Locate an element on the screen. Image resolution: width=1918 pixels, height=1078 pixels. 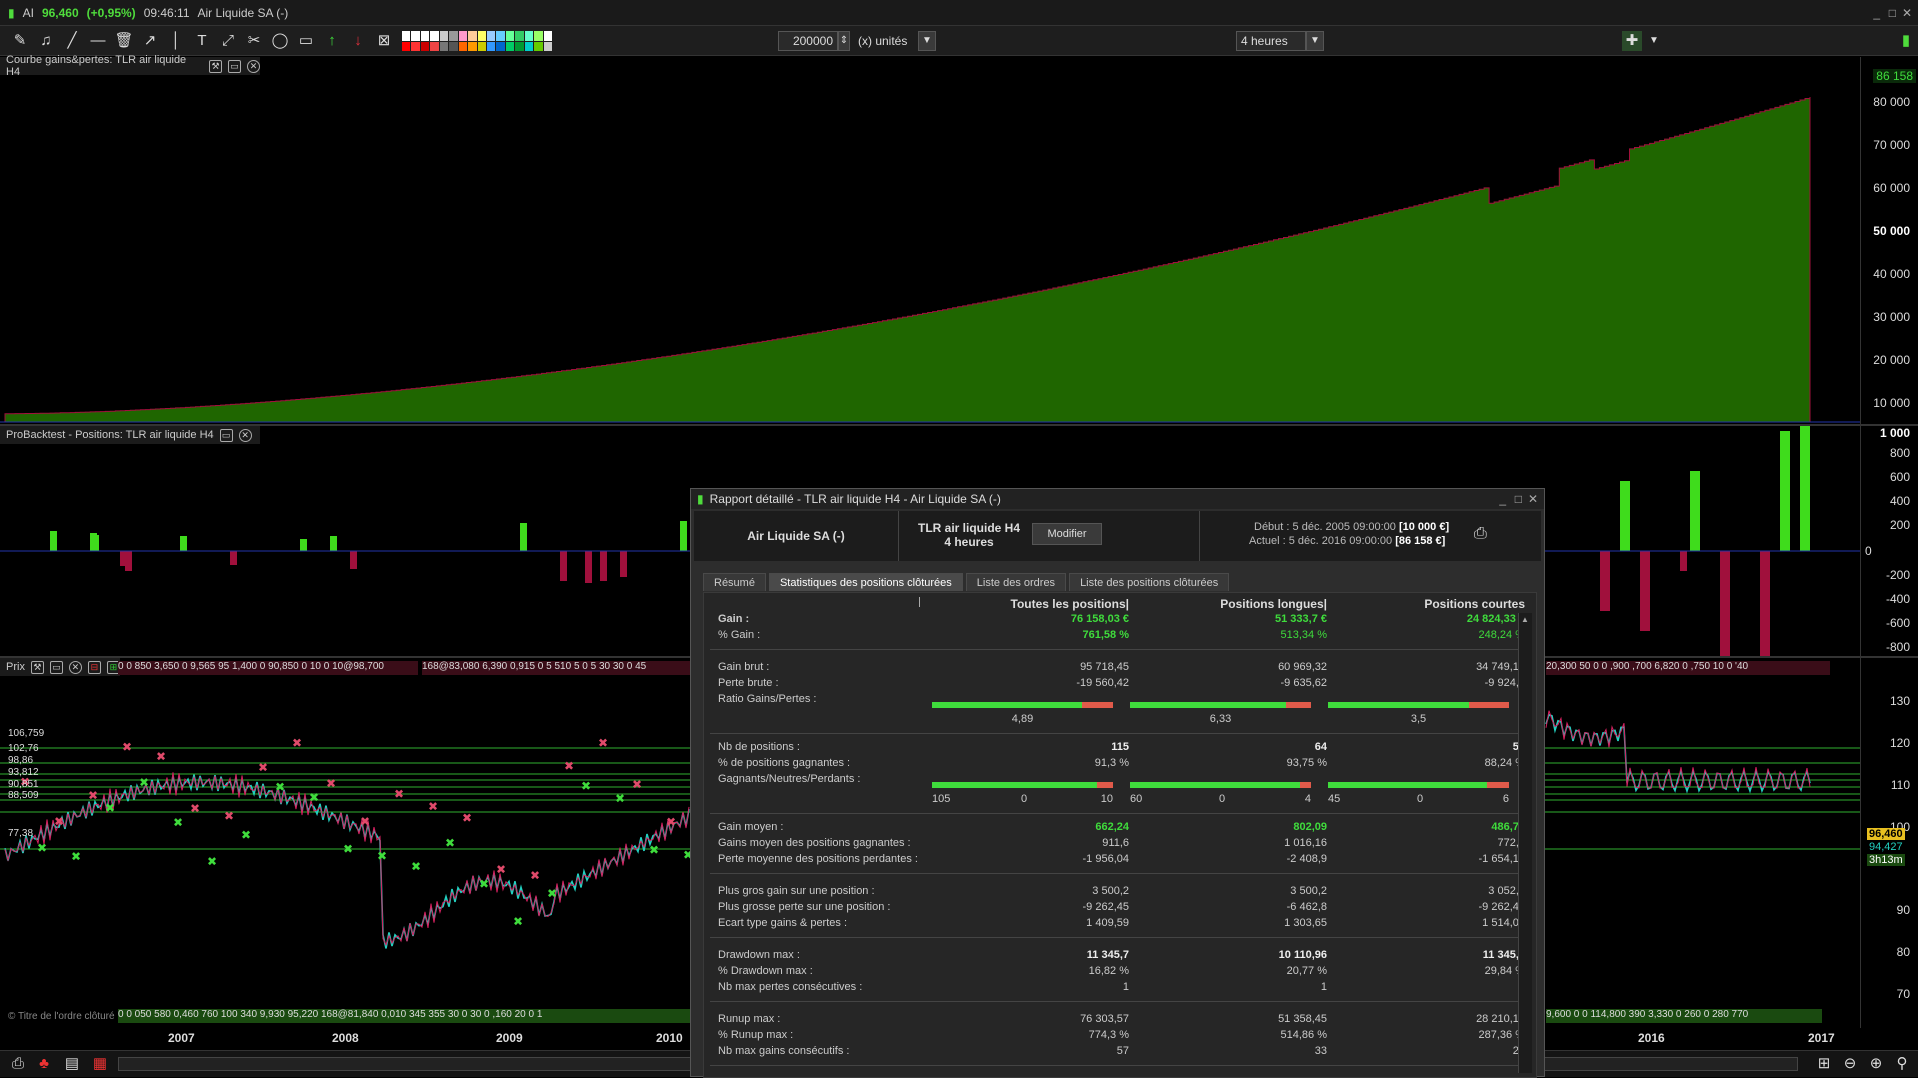
level-label: 102,76 is located at coordinates (23, 748).